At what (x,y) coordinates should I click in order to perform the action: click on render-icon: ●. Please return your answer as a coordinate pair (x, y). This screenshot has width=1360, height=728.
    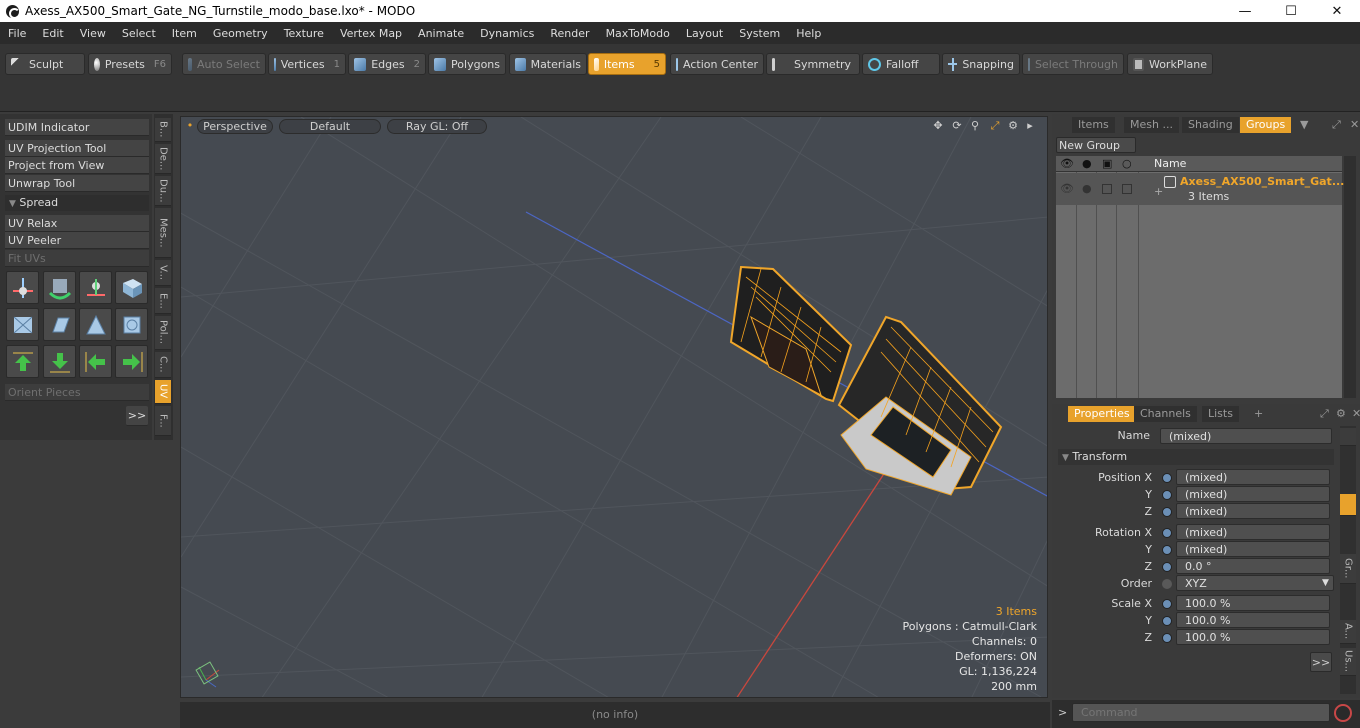
    Looking at the image, I should click on (1087, 163).